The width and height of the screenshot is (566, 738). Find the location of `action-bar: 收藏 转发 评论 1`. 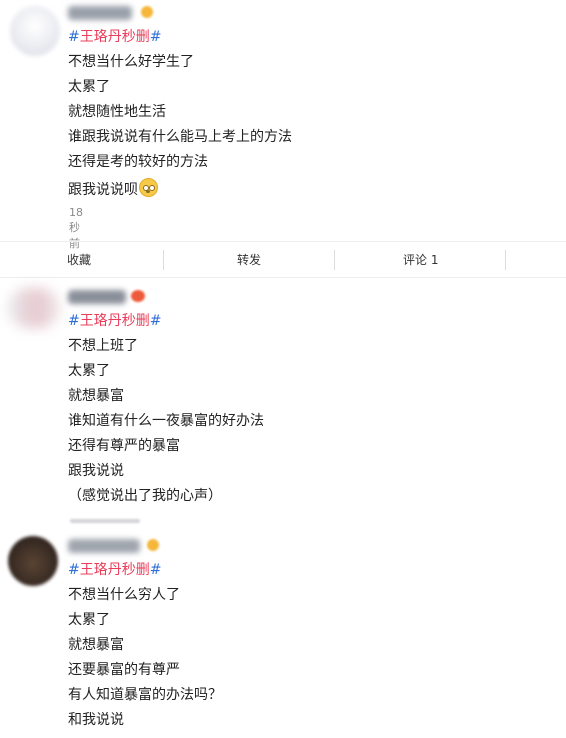

action-bar: 收藏 转发 评论 1 is located at coordinates (283, 260).